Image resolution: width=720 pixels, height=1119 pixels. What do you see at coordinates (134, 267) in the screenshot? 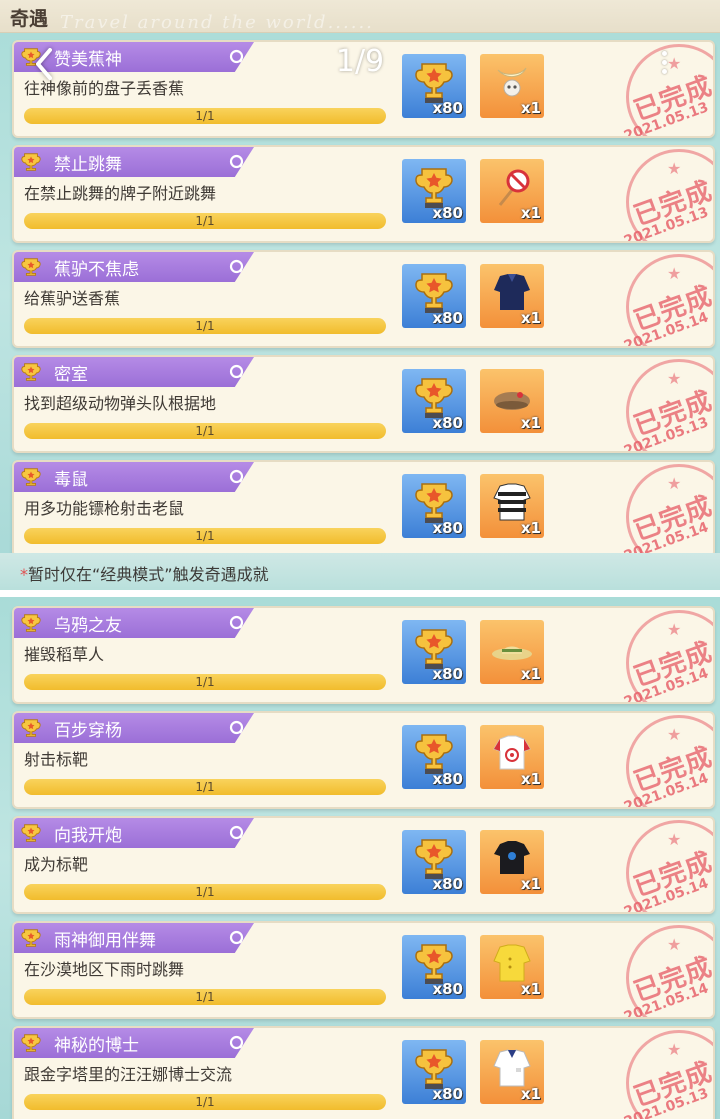
I see `card-title-tab: 蕉驴不焦虑` at bounding box center [134, 267].